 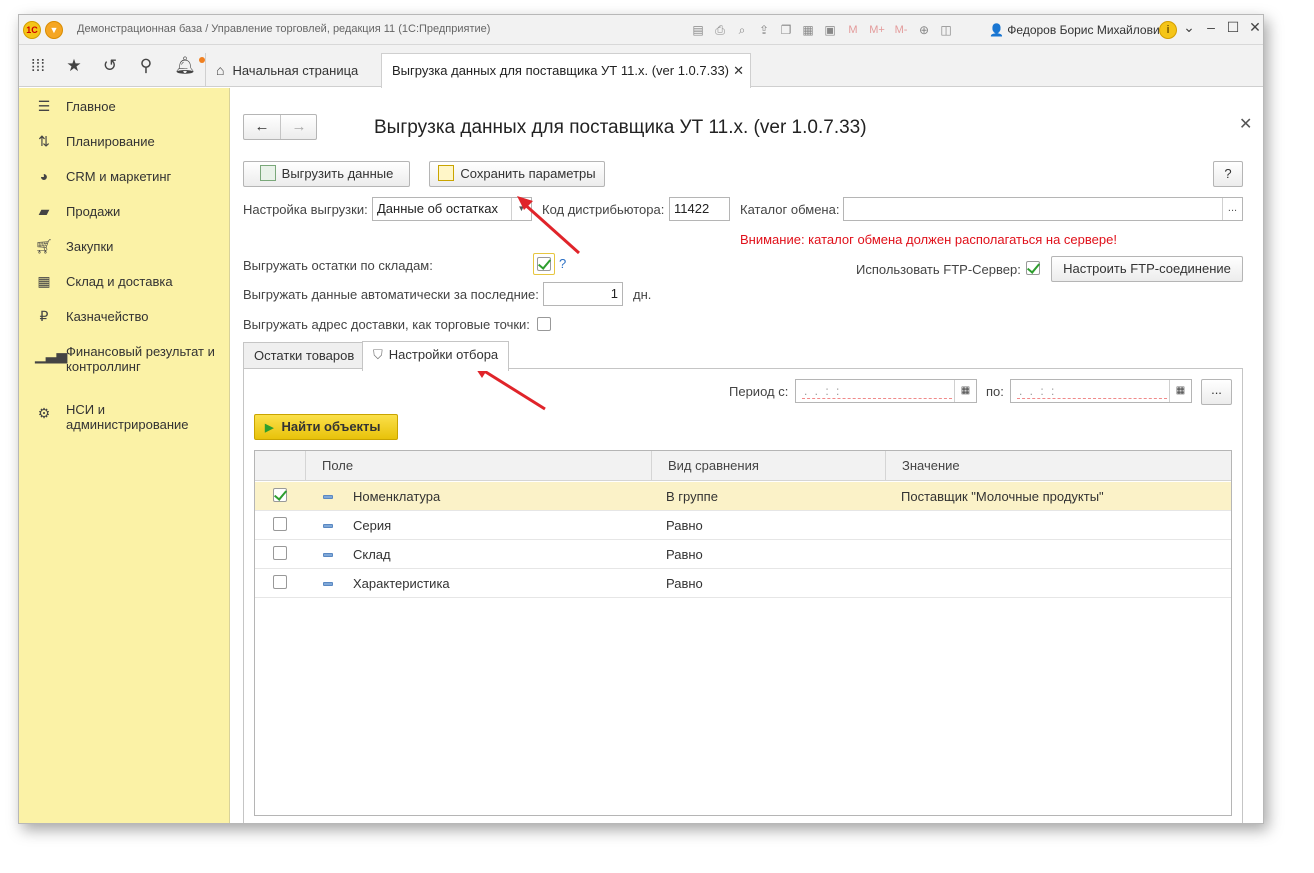 I want to click on close-tab-icon: ✕, so click(x=738, y=71).